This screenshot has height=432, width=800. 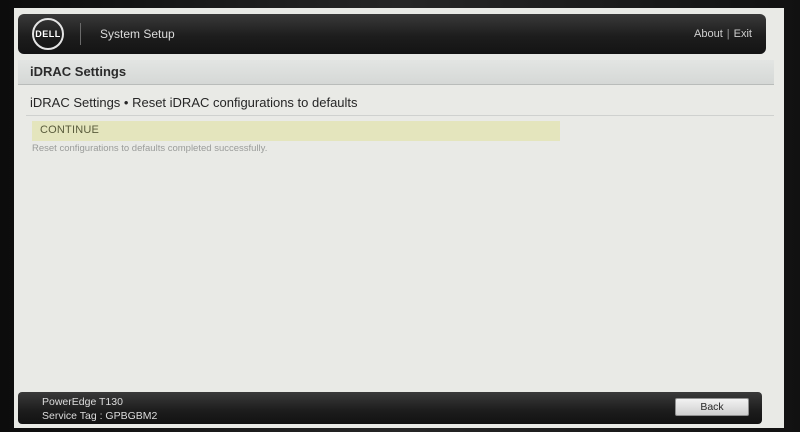 What do you see at coordinates (137, 34) in the screenshot?
I see `app-title: System Setup` at bounding box center [137, 34].